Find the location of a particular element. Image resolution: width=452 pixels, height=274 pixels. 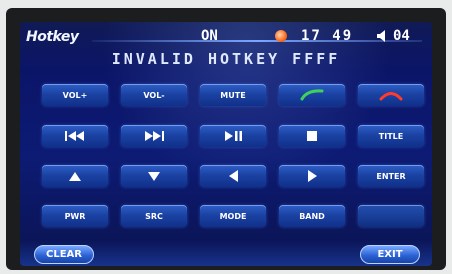

clear-button: CLEAR is located at coordinates (64, 254).